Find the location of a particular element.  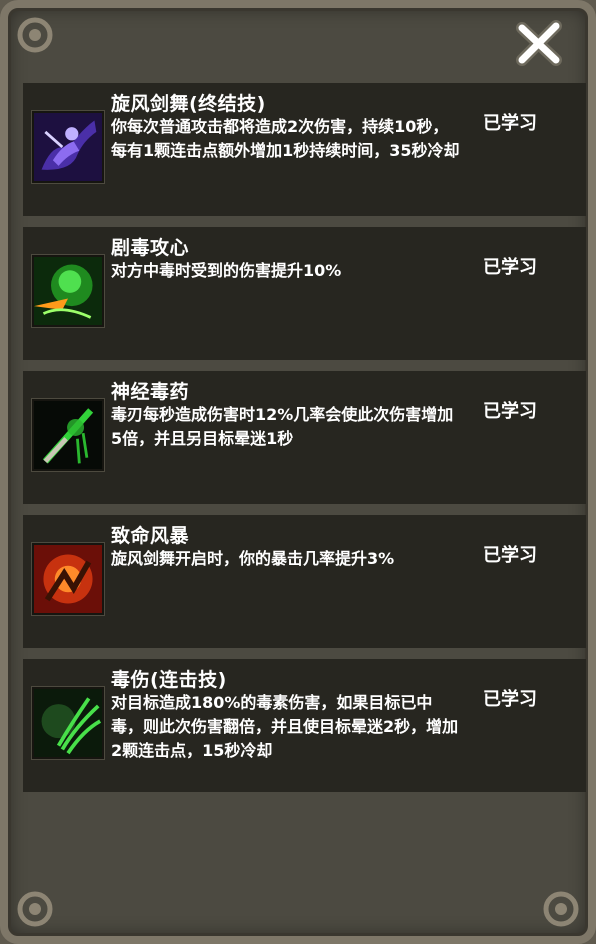

skill-name: 致命风暴 is located at coordinates (150, 536).